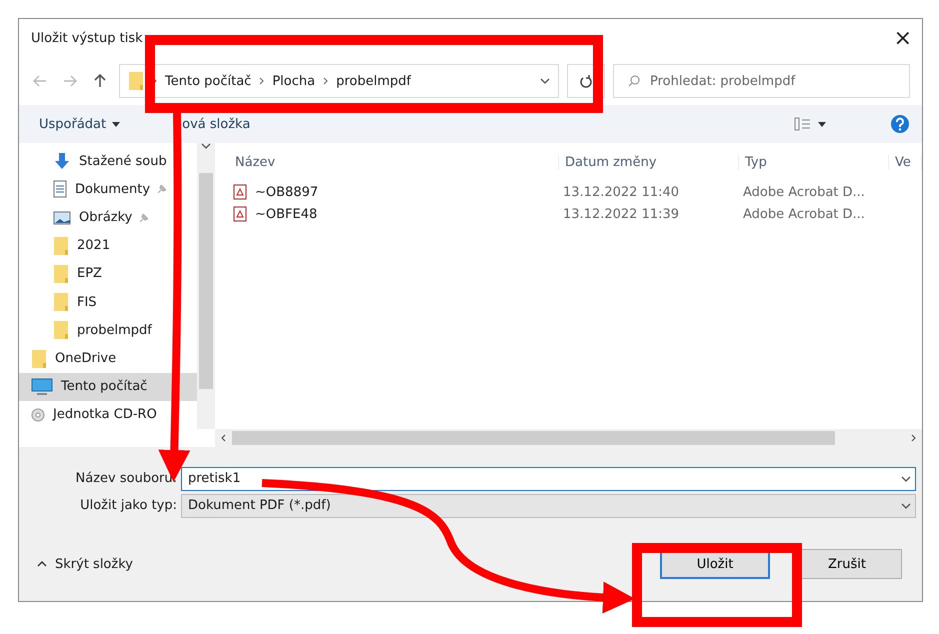  Describe the element at coordinates (62, 161) in the screenshot. I see `download-arrow-icon` at that location.